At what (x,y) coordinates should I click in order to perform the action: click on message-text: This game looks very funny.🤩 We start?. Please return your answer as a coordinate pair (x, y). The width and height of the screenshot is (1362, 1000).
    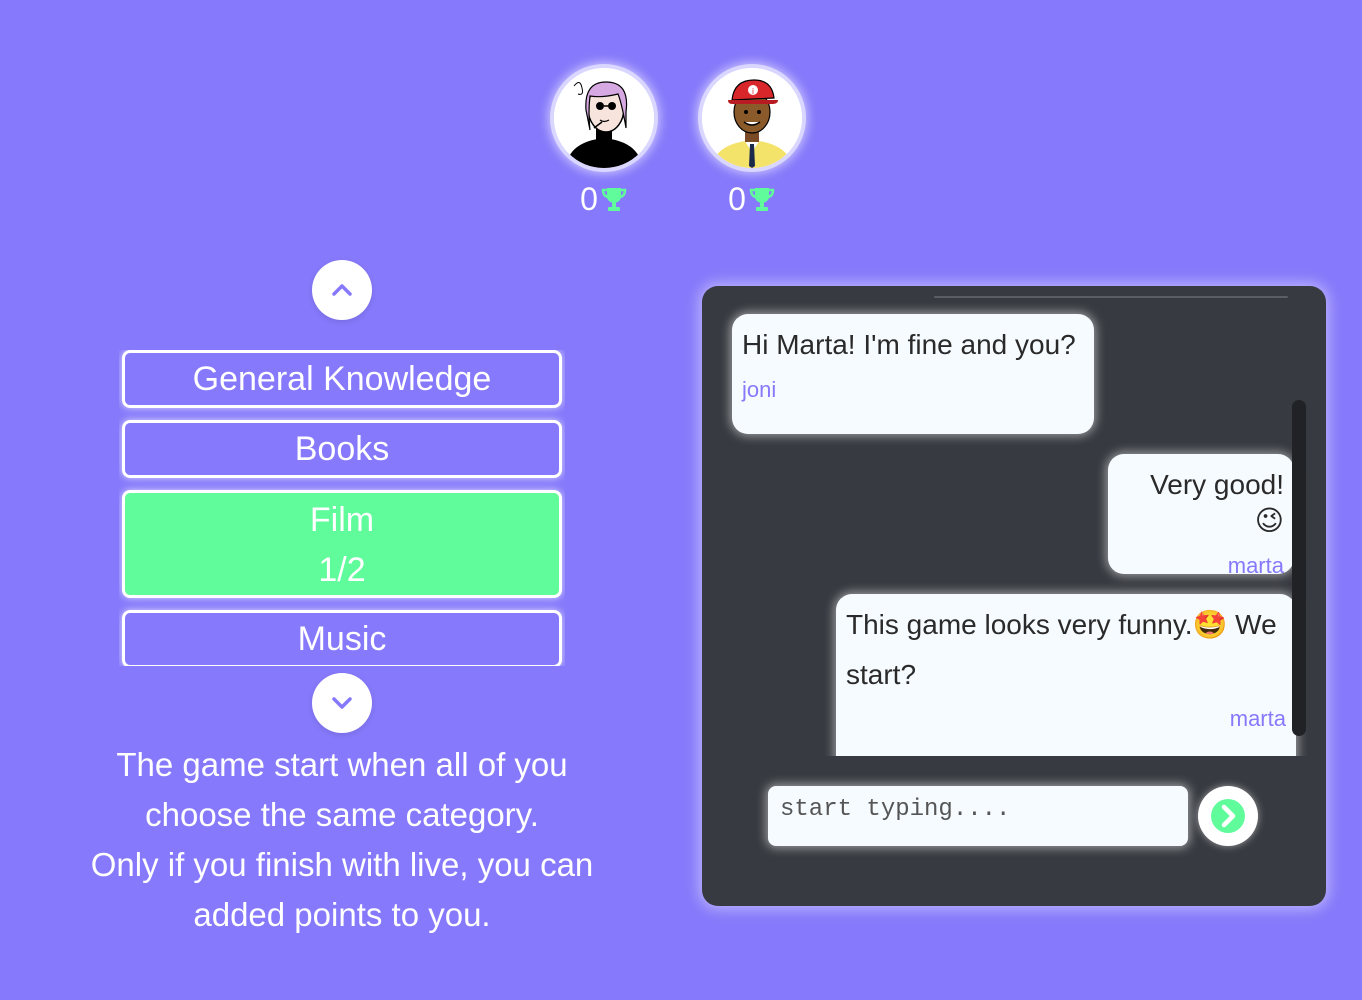
    Looking at the image, I should click on (1061, 649).